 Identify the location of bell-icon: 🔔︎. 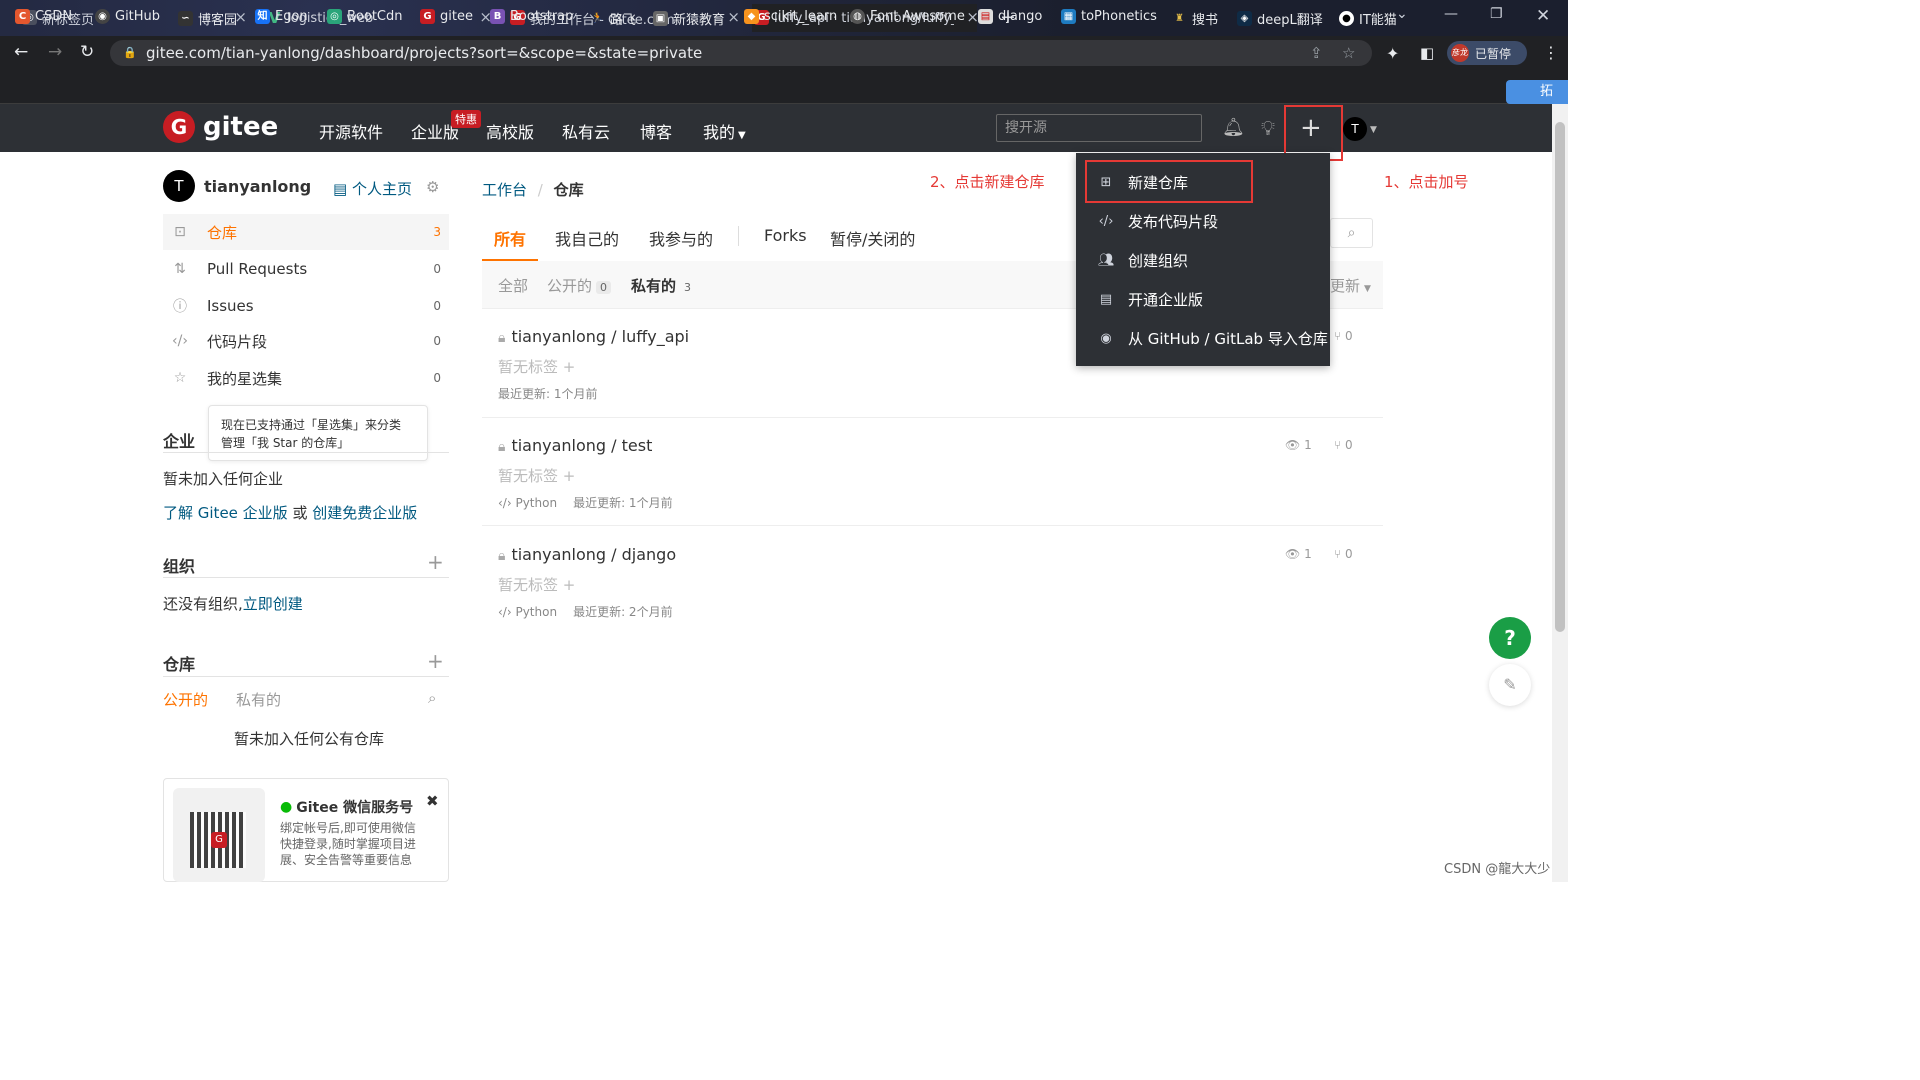
(1233, 127).